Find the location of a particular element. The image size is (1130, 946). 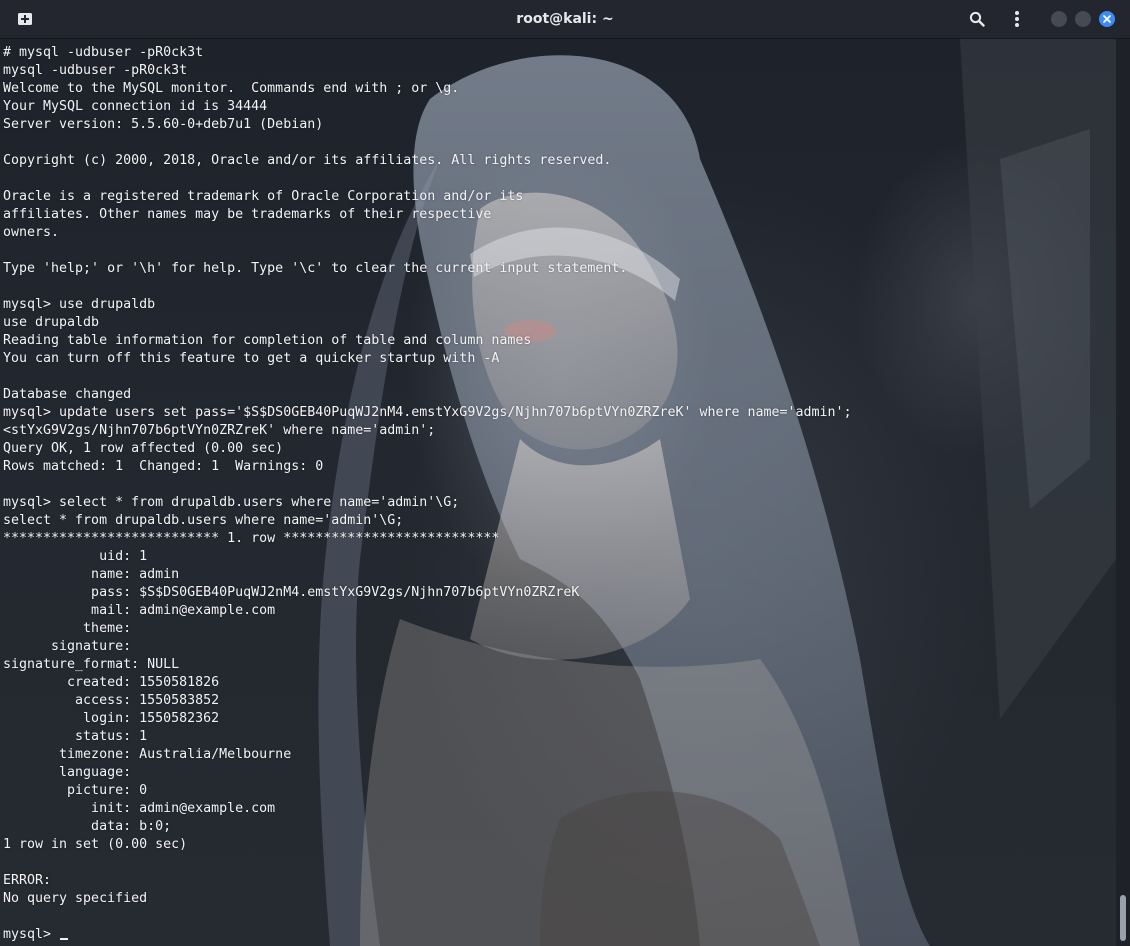

terminal-line: access: 1550583852 is located at coordinates (427, 701).